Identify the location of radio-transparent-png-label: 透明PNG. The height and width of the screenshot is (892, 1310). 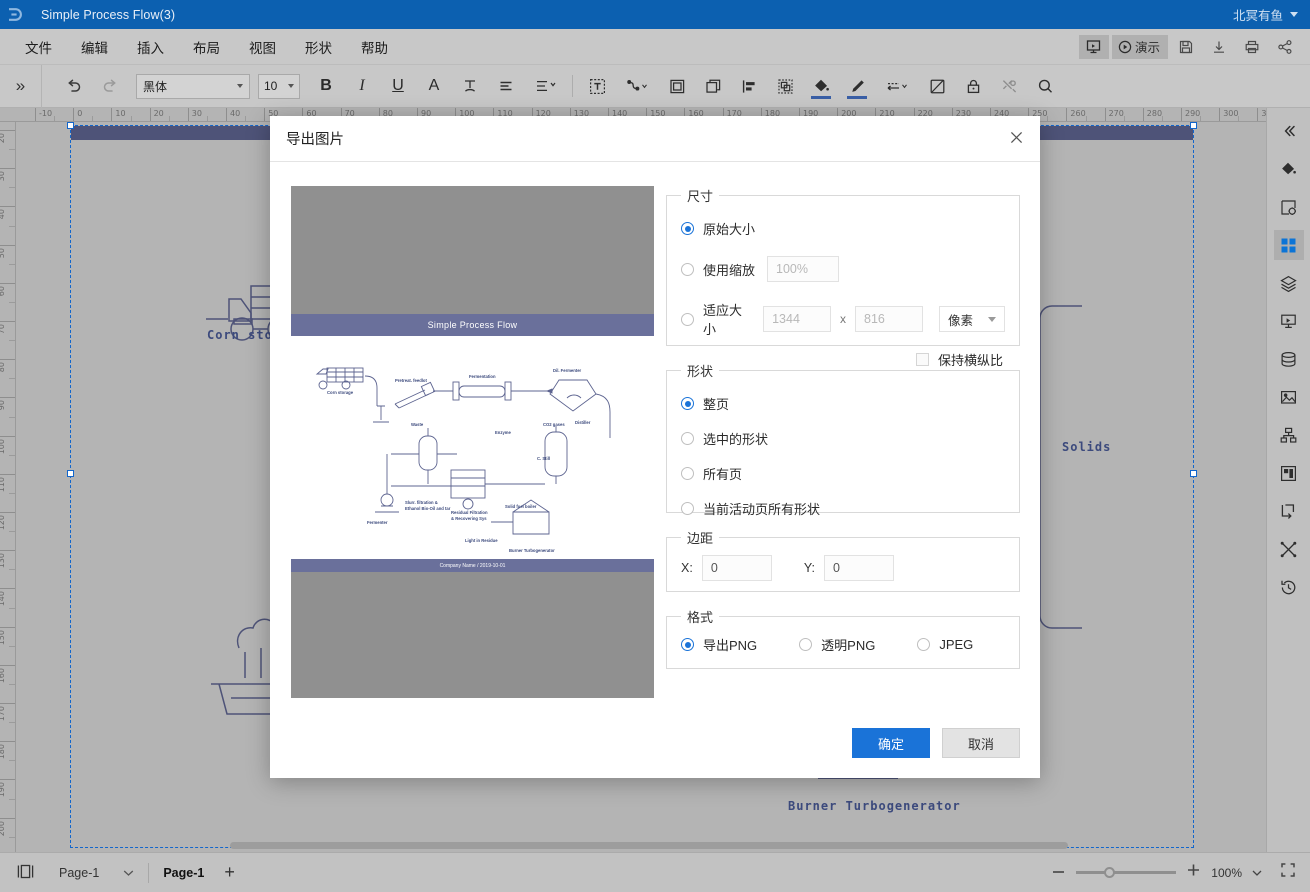
(848, 645).